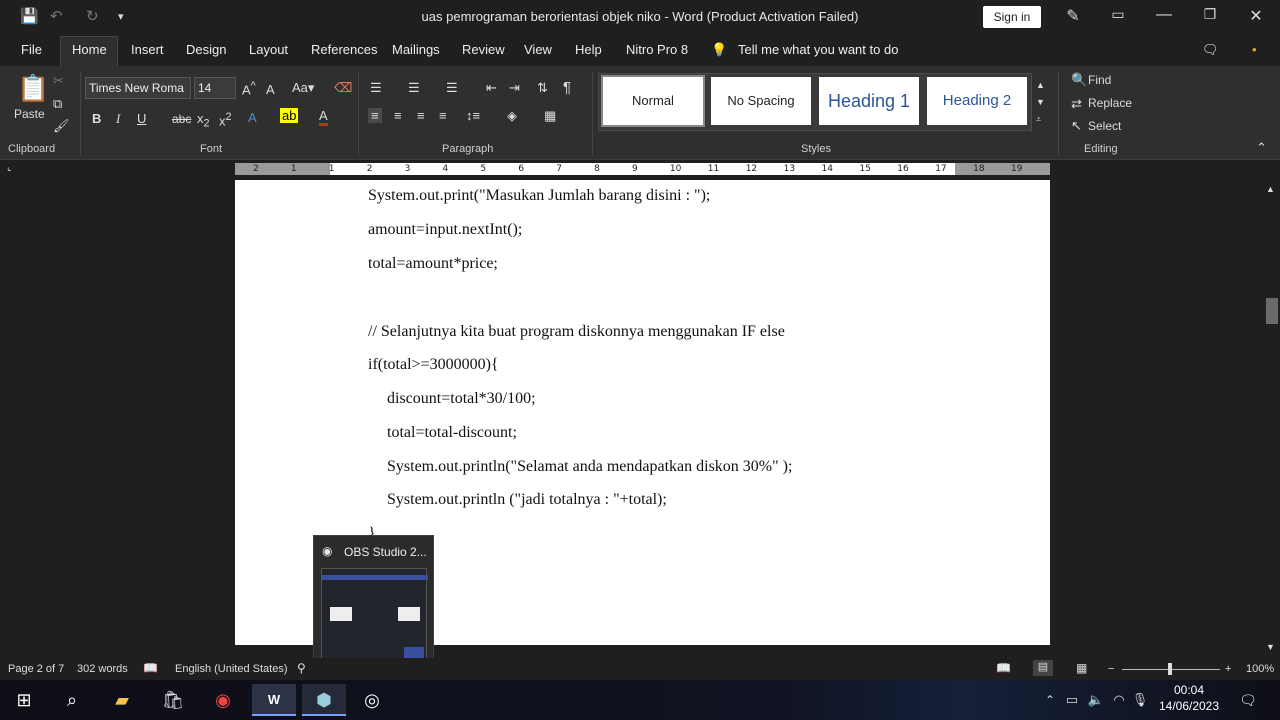  What do you see at coordinates (1079, 80) in the screenshot?
I see `find-icon: 🔍` at bounding box center [1079, 80].